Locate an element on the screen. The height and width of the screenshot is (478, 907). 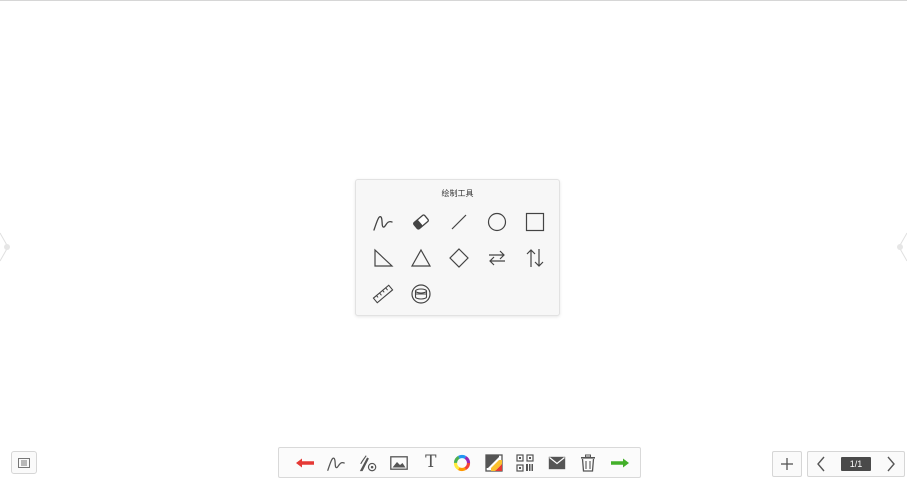
tool-line is located at coordinates (459, 222).